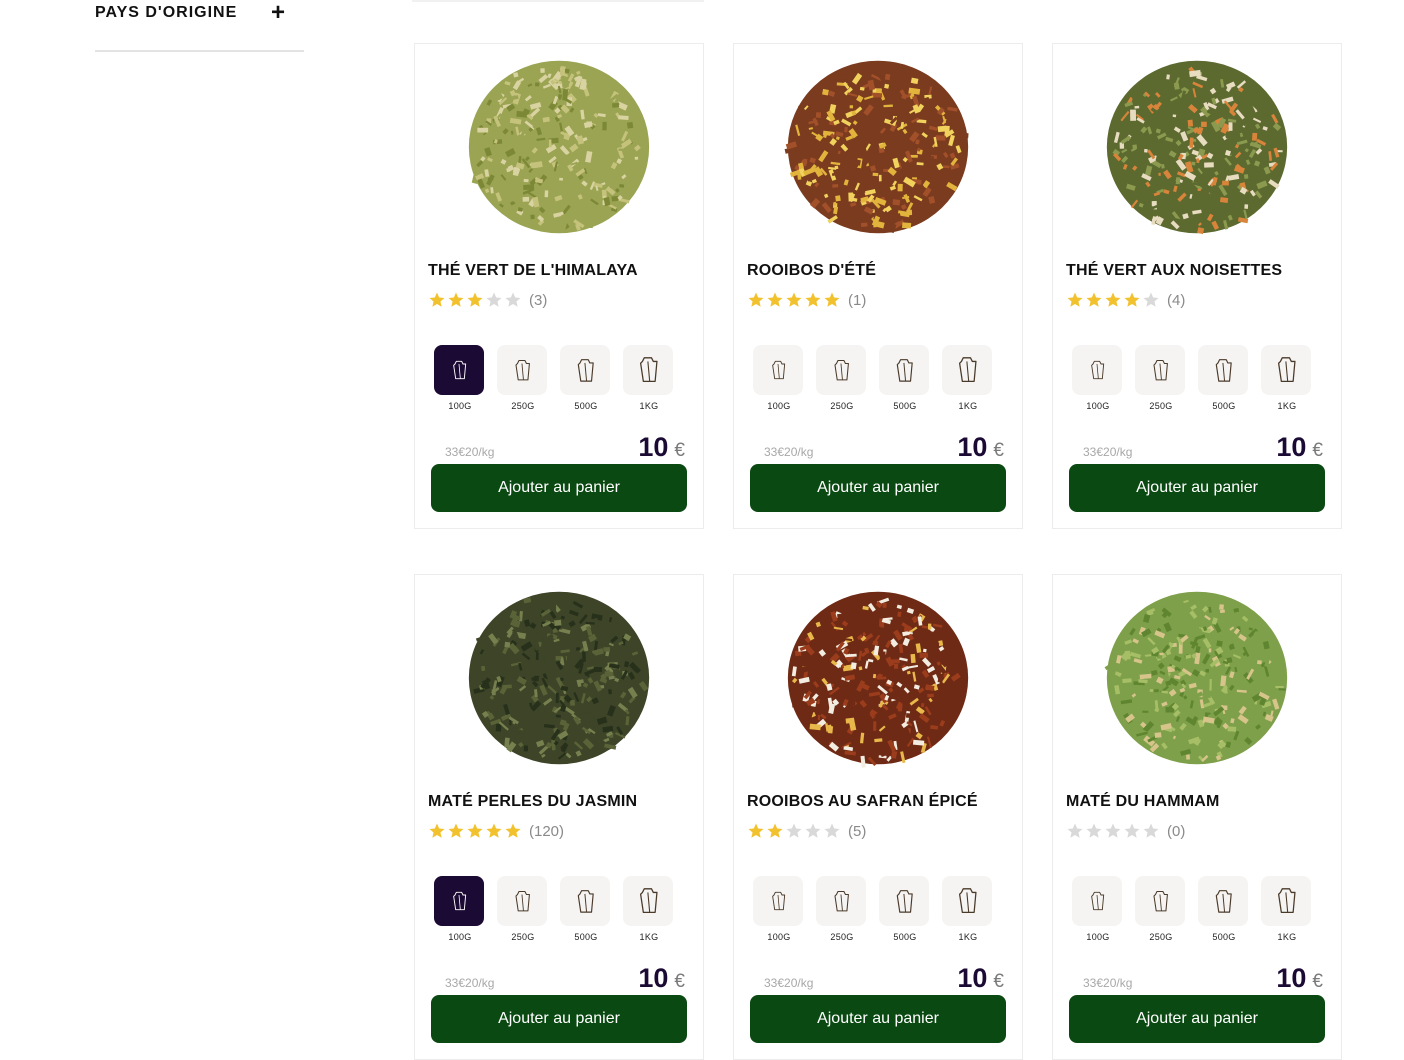  What do you see at coordinates (884, 271) in the screenshot?
I see `product-name: ROOIBOS D'ÉTÉ` at bounding box center [884, 271].